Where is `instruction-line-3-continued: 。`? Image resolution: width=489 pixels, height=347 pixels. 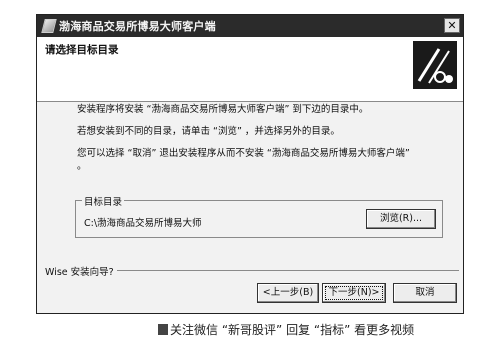
instruction-line-3-continued: 。 is located at coordinates (82, 166).